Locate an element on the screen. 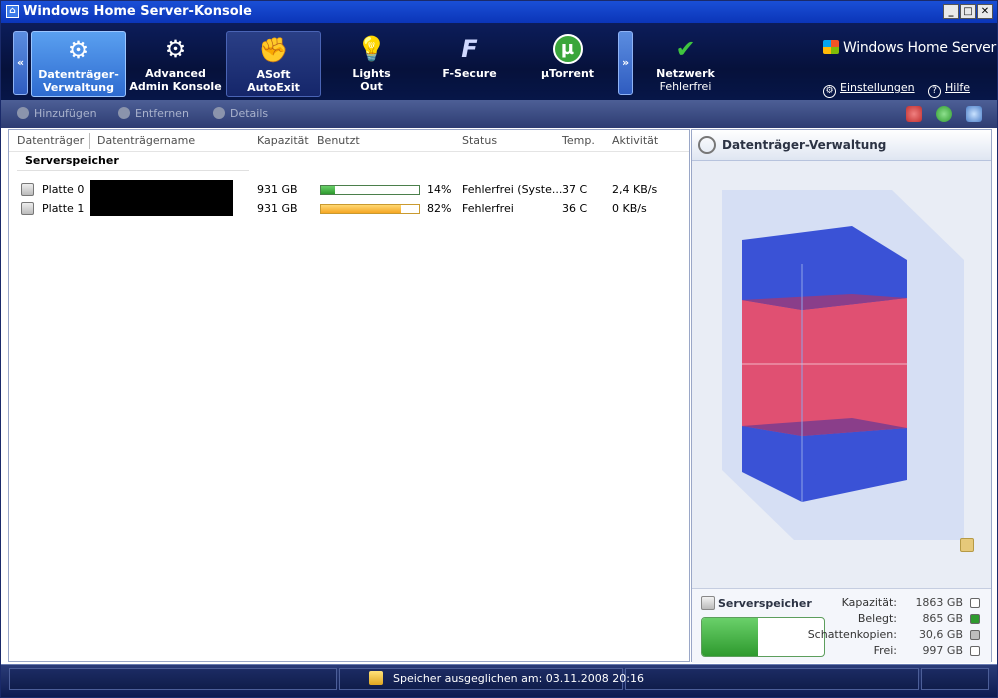 Image resolution: width=998 pixels, height=698 pixels. disk-temp: 37 C is located at coordinates (575, 189).